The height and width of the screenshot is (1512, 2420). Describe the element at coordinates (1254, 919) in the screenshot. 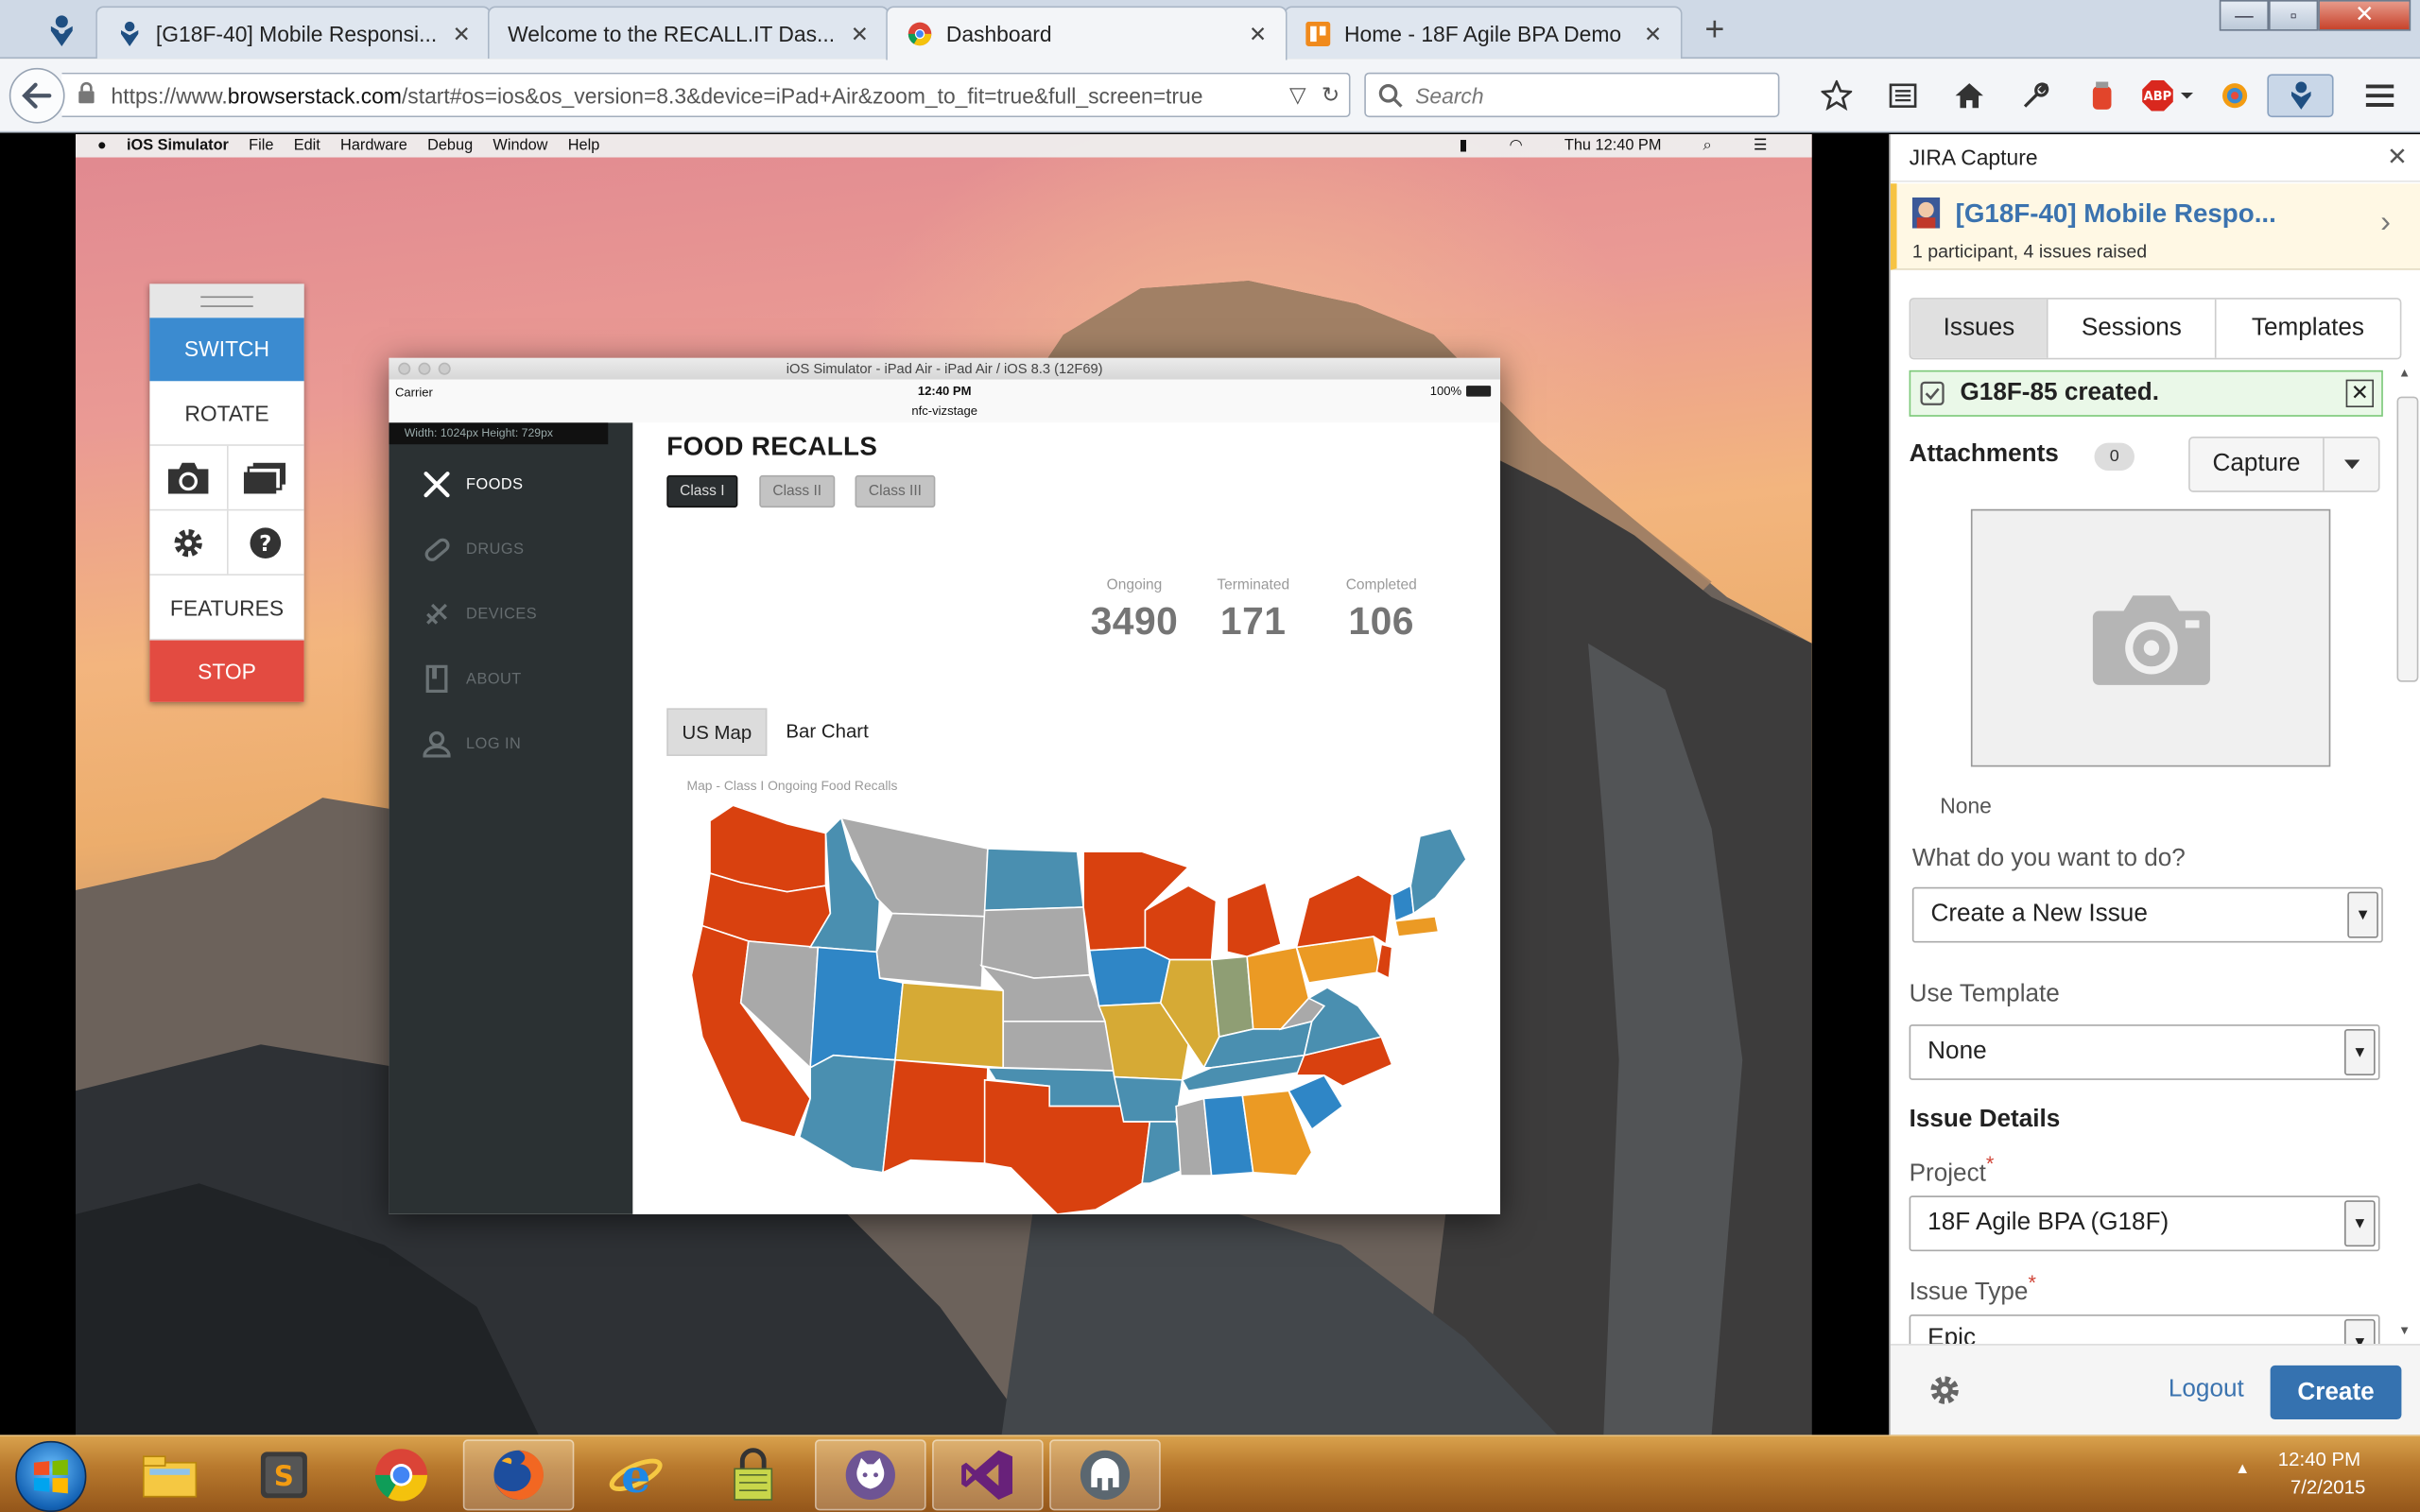

I see `state-mi` at that location.